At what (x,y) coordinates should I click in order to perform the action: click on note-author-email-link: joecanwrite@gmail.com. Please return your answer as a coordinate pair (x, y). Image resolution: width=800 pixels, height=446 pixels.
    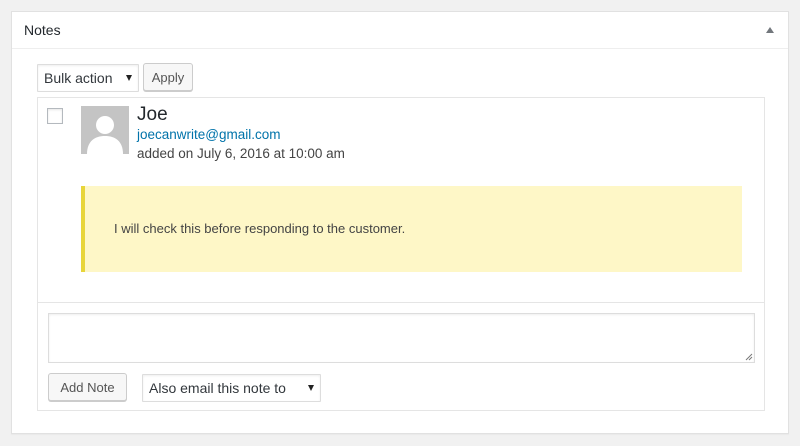
    Looking at the image, I should click on (209, 134).